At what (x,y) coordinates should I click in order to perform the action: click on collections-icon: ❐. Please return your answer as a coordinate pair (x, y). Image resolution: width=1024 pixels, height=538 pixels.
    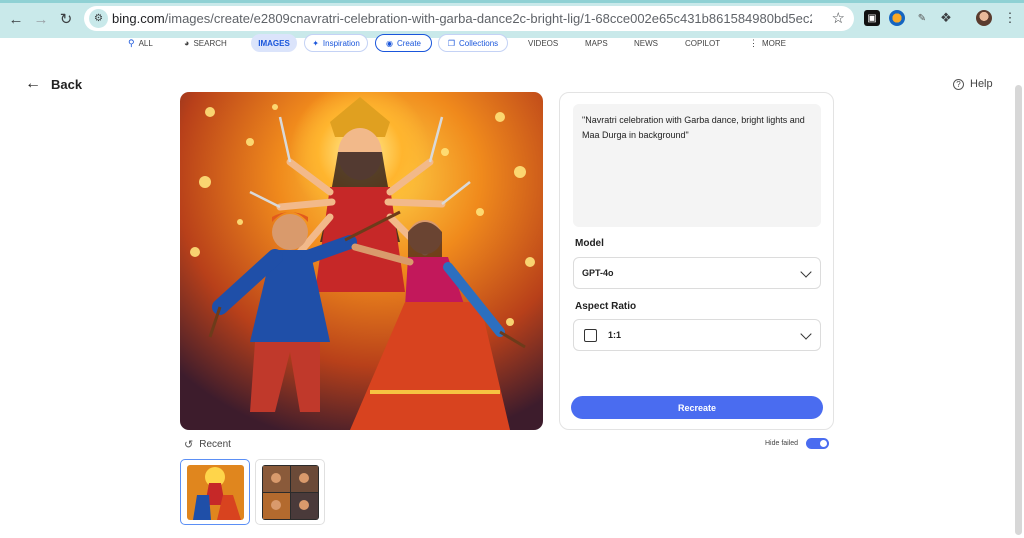
    Looking at the image, I should click on (451, 43).